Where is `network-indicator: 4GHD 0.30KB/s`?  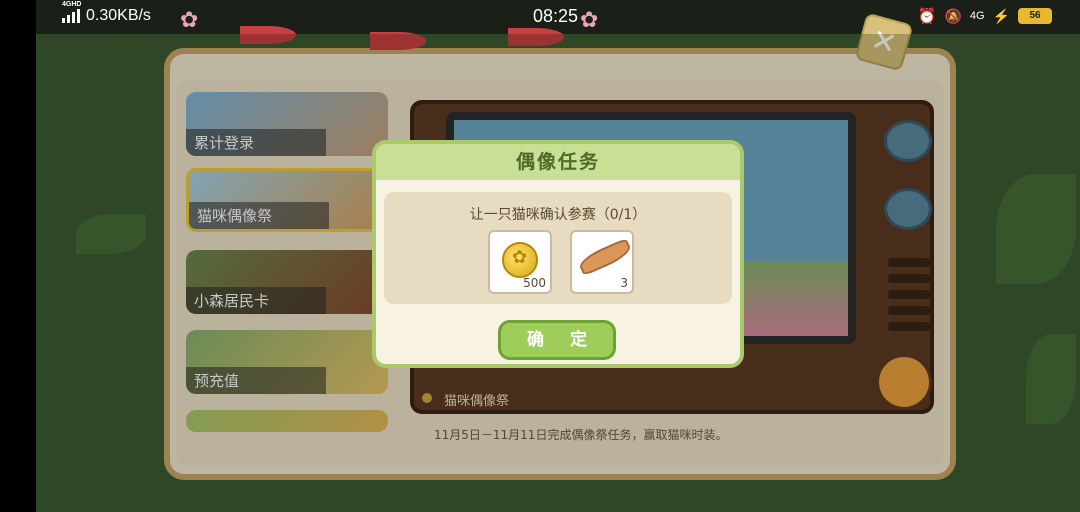 network-indicator: 4GHD 0.30KB/s is located at coordinates (106, 13).